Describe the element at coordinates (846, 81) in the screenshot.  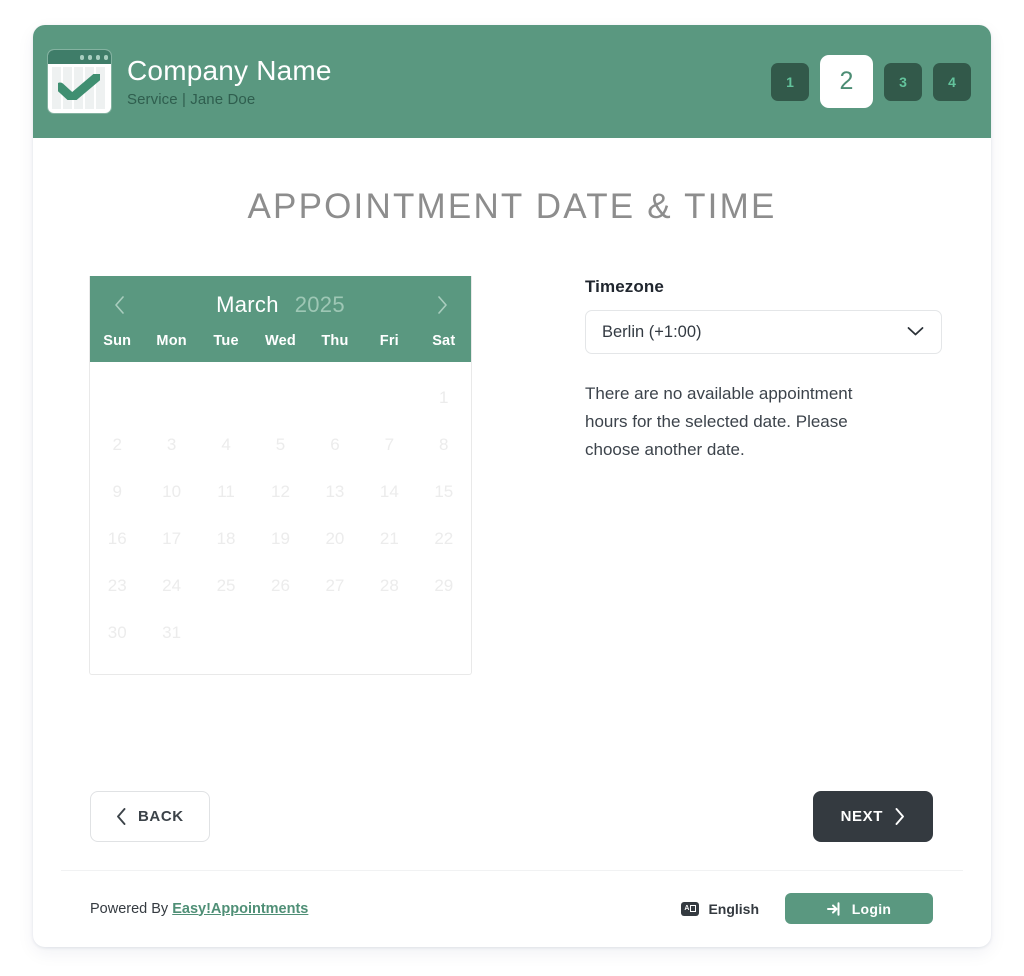
I see `step-2: 2` at that location.